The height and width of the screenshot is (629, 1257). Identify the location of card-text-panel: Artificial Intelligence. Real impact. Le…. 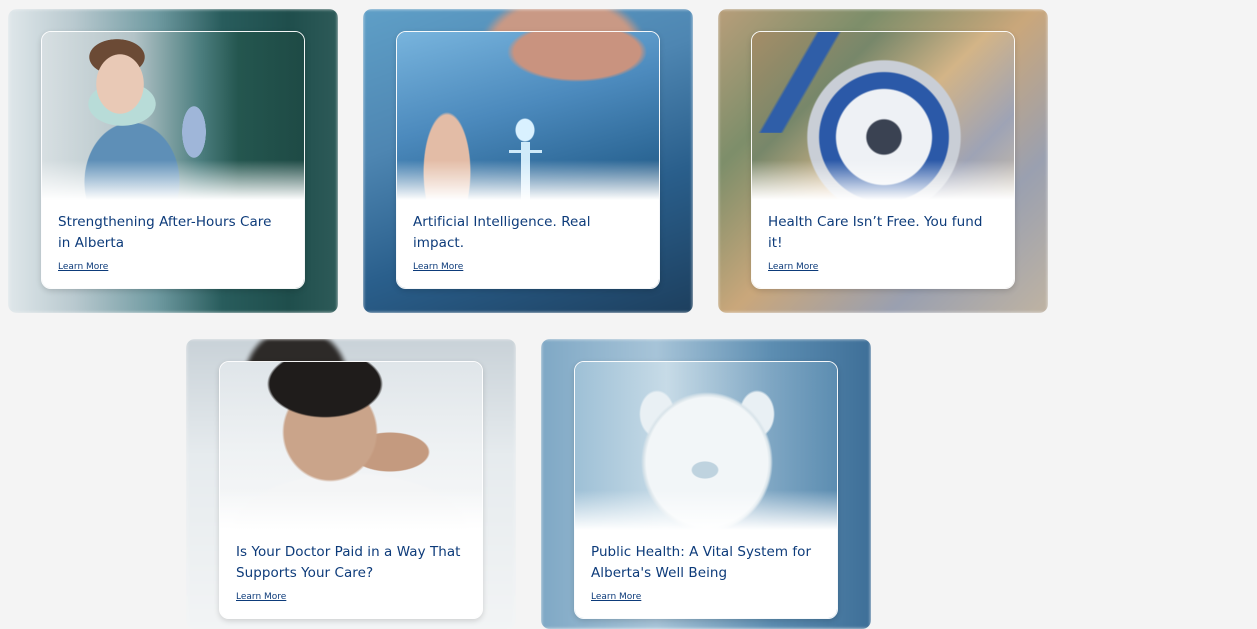
(528, 244).